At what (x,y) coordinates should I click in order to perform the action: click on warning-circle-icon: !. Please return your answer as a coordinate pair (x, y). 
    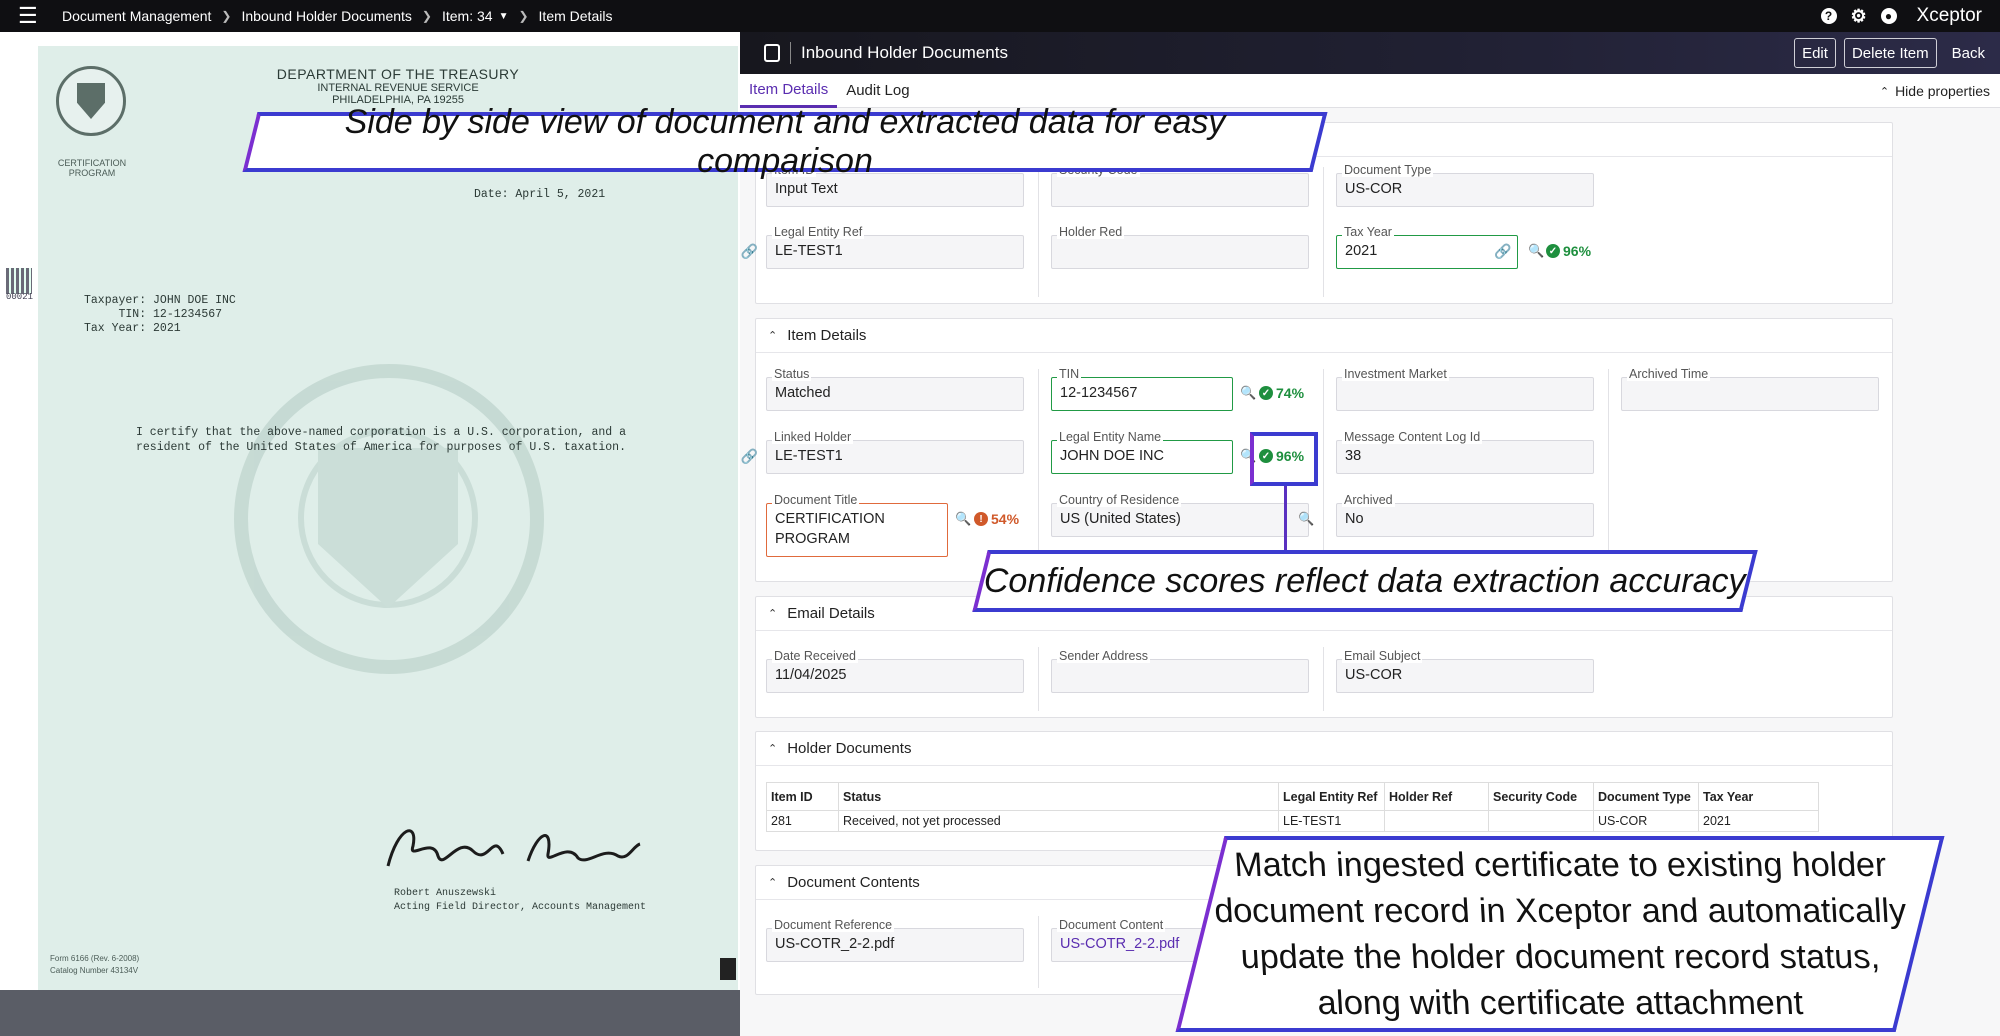
    Looking at the image, I should click on (981, 519).